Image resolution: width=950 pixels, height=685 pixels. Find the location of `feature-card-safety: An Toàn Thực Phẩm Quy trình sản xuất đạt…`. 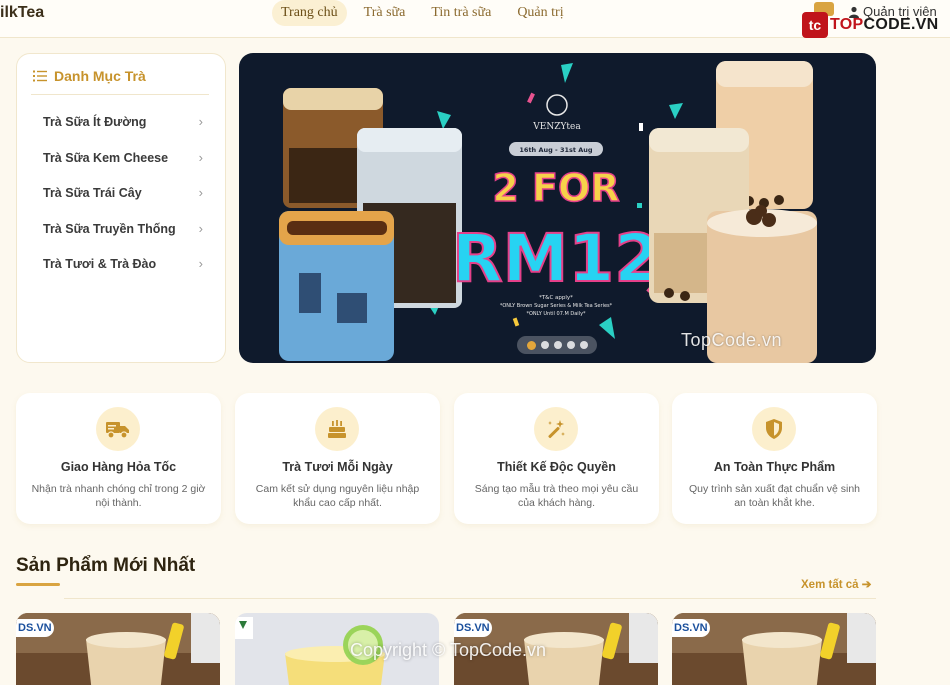

feature-card-safety: An Toàn Thực Phẩm Quy trình sản xuất đạt… is located at coordinates (774, 458).